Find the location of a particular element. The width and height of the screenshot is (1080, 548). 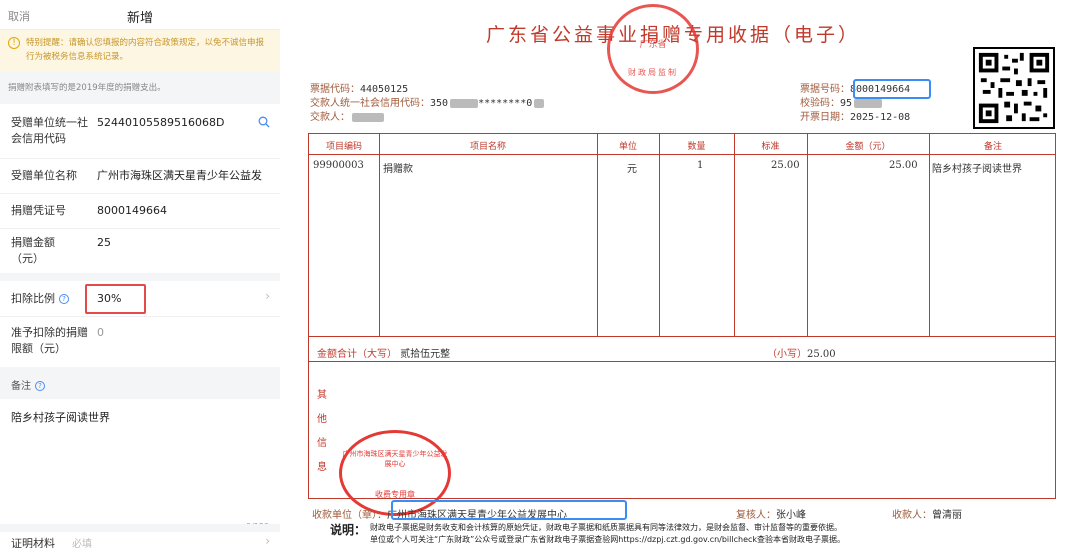

limit-value: 0 is located at coordinates (100, 332).